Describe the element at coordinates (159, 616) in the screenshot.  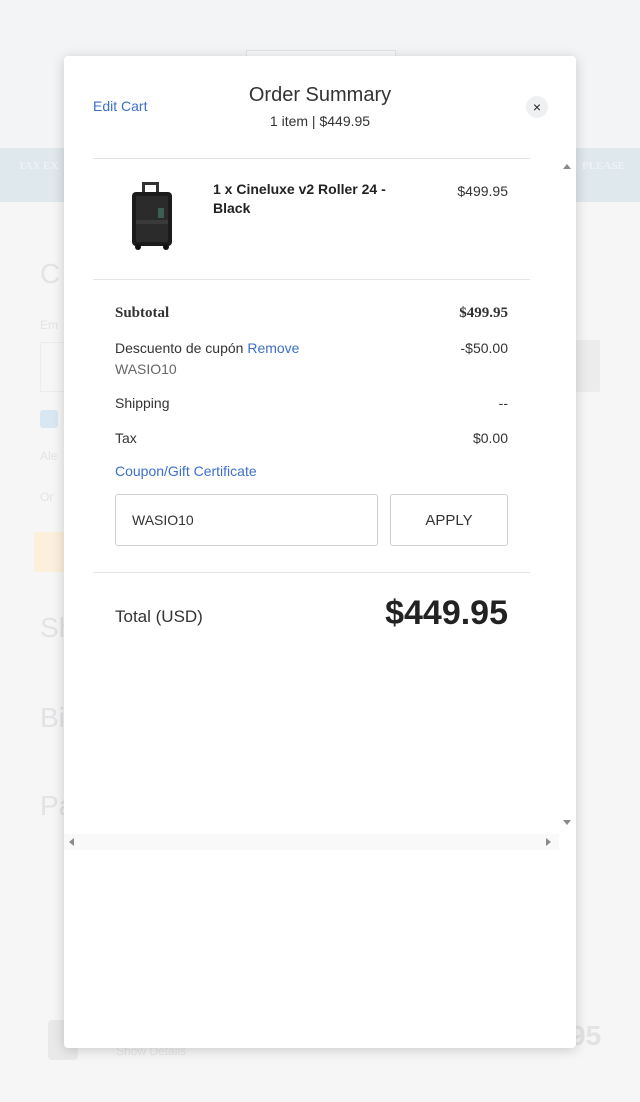
I see `total-label: Total (USD)` at that location.